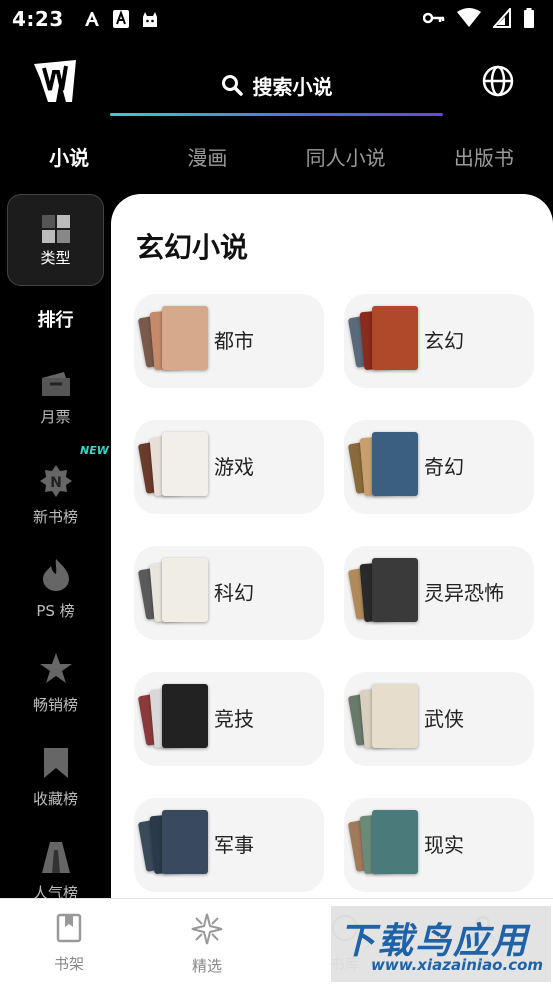  Describe the element at coordinates (464, 593) in the screenshot. I see `category-label: 灵异恐怖` at that location.